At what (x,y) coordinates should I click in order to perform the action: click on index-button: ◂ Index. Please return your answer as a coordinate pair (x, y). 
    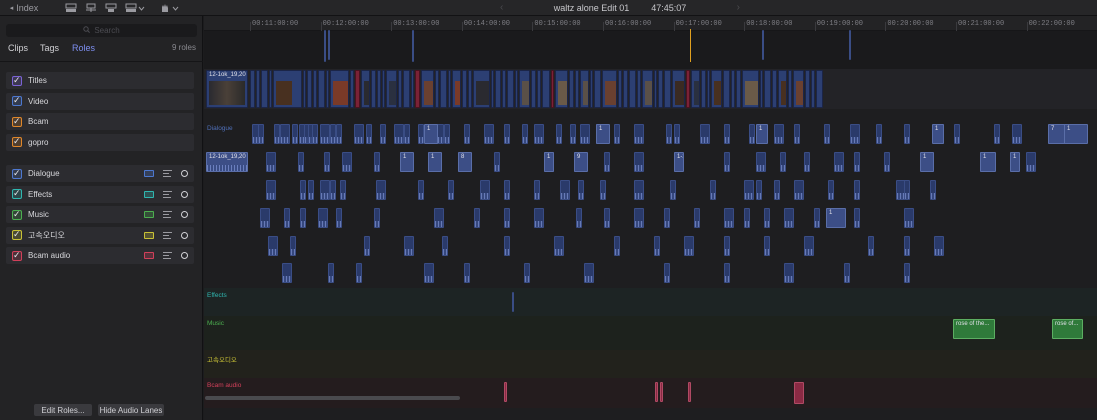
    Looking at the image, I should click on (24, 7).